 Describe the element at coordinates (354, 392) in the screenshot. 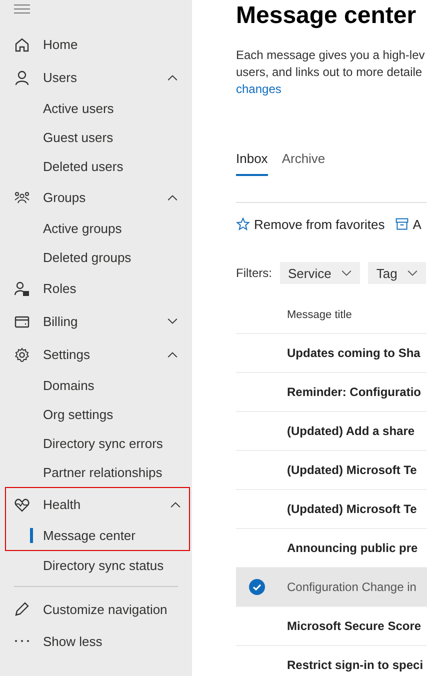

I see `table-cell: Reminder: Configuratio` at that location.